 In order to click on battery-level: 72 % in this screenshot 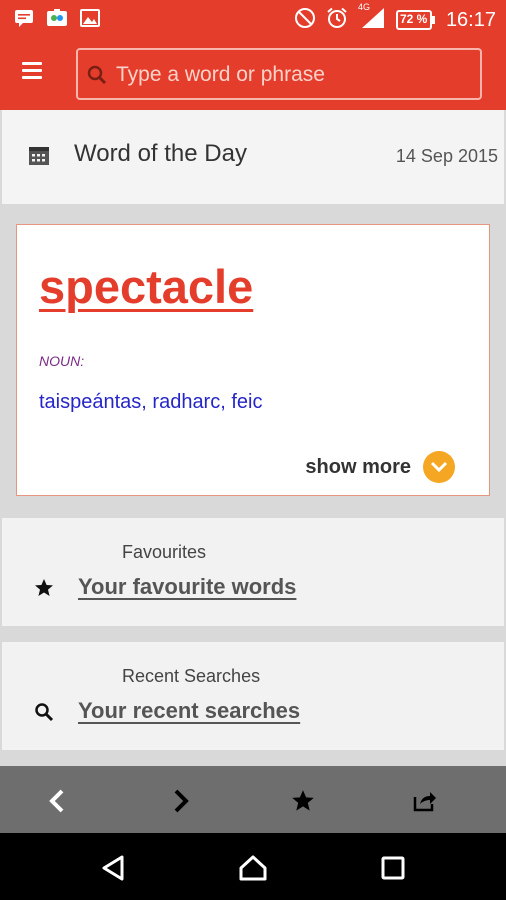, I will do `click(413, 19)`.